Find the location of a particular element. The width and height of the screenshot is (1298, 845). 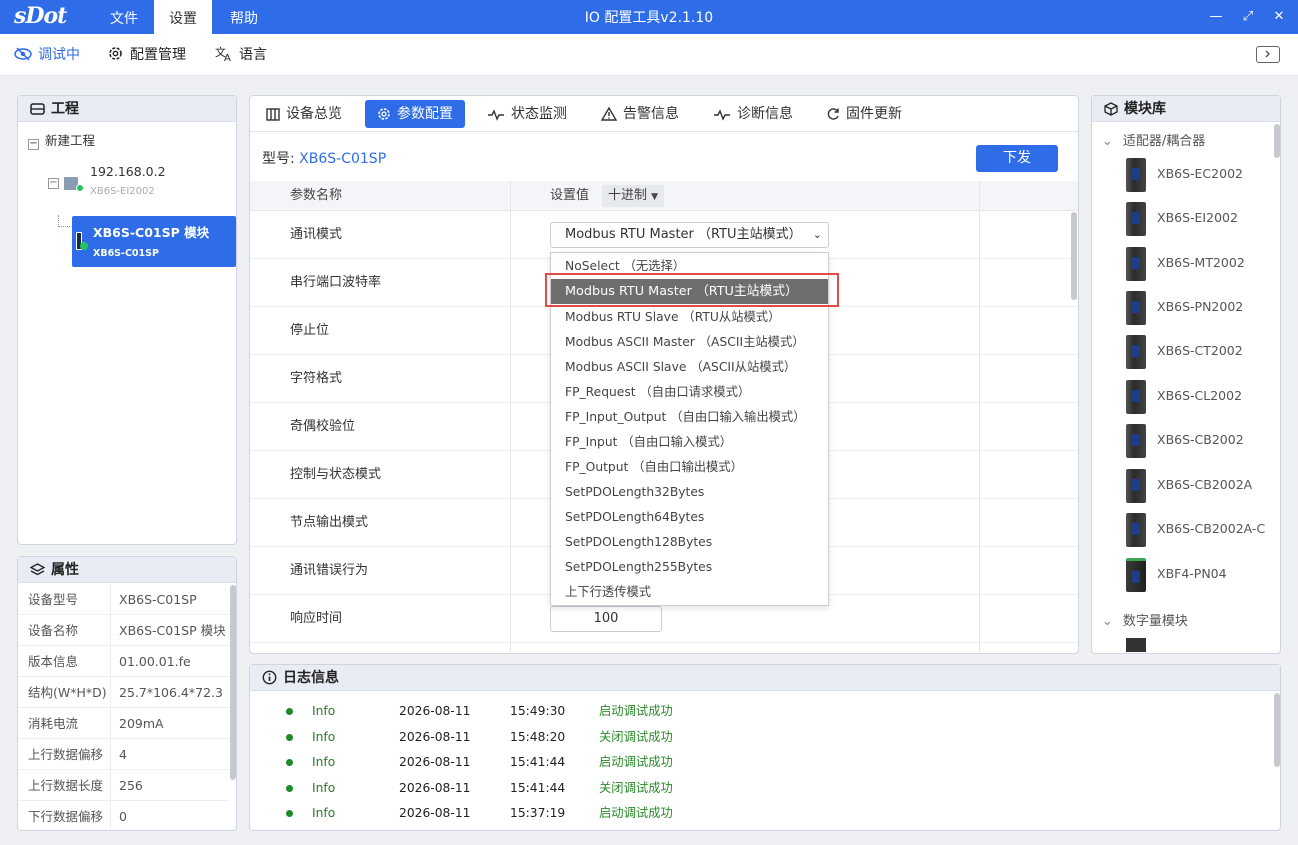

debug-label: 调试中 is located at coordinates (59, 55).